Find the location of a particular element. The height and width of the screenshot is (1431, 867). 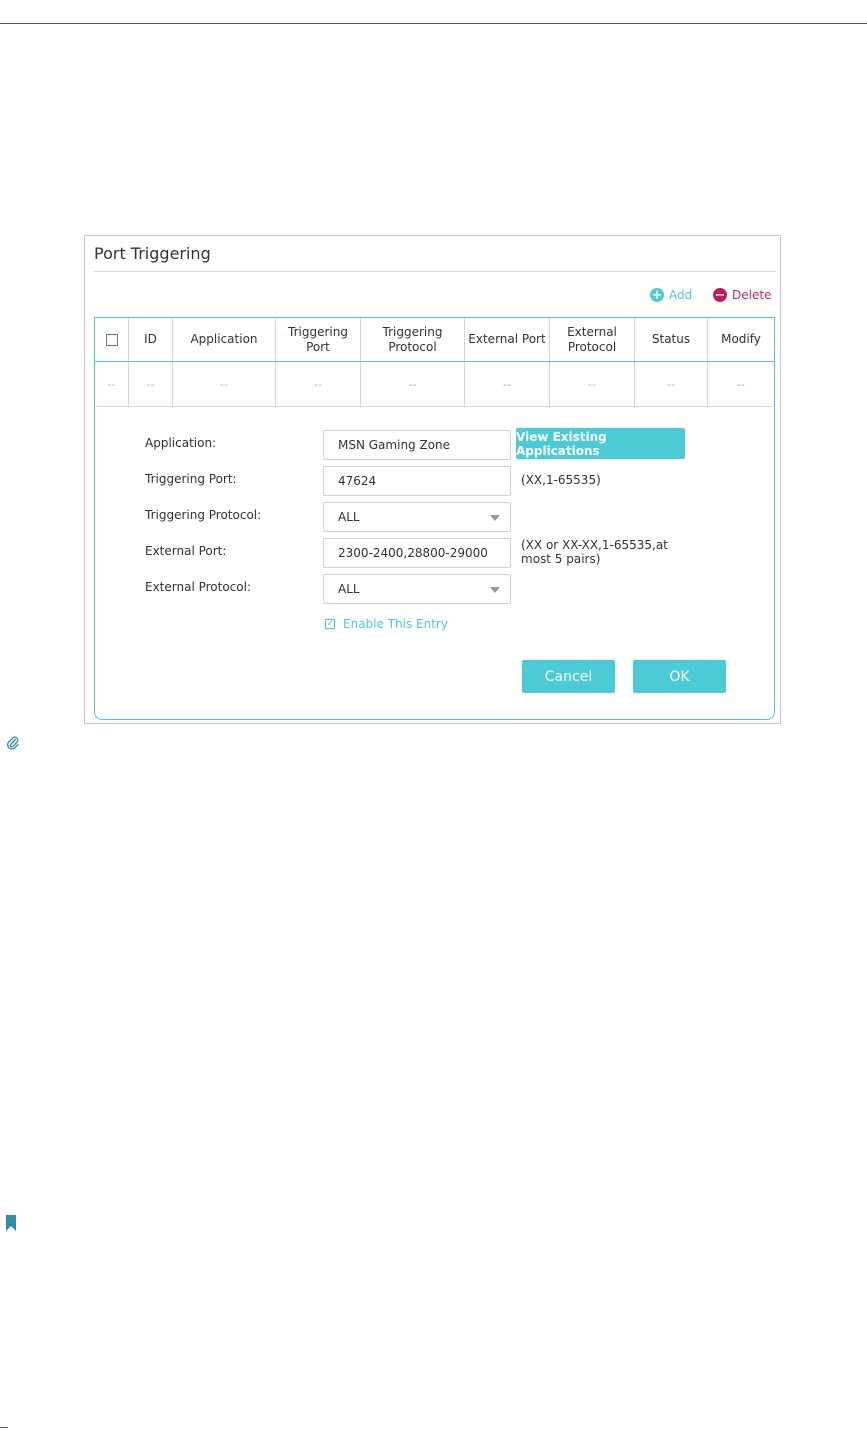

triggering-protocol-label: Triggering Protocol: is located at coordinates (203, 515).